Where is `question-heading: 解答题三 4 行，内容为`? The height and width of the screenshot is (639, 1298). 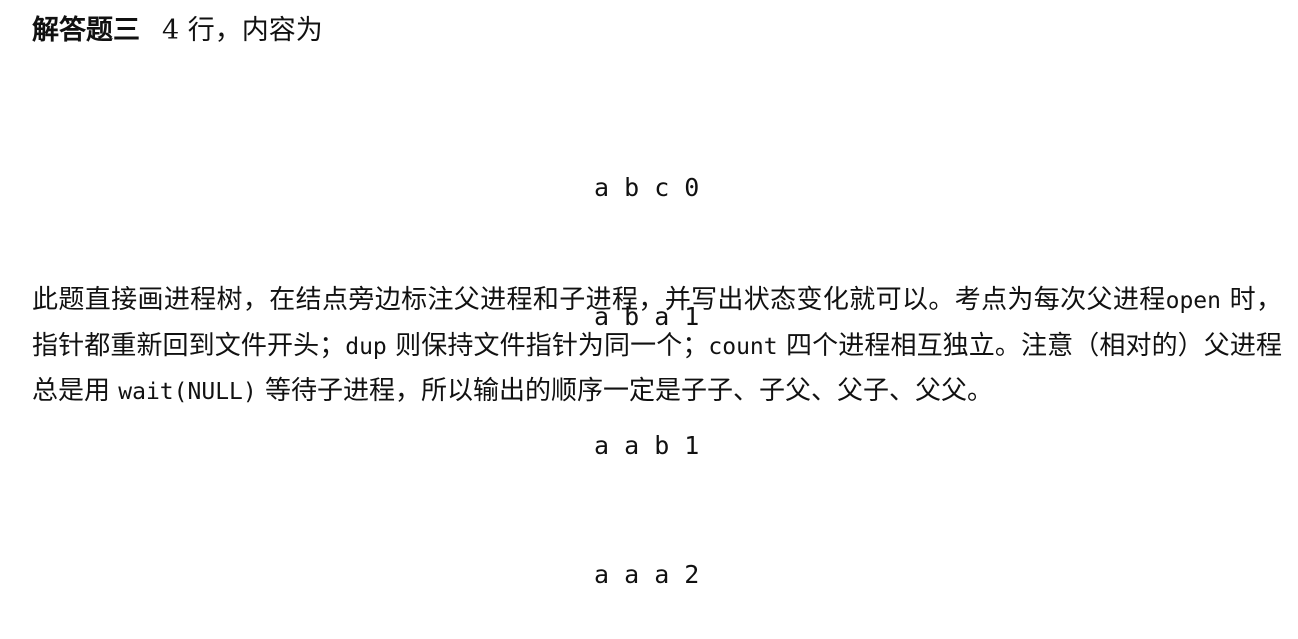 question-heading: 解答题三 4 行，内容为 is located at coordinates (177, 31).